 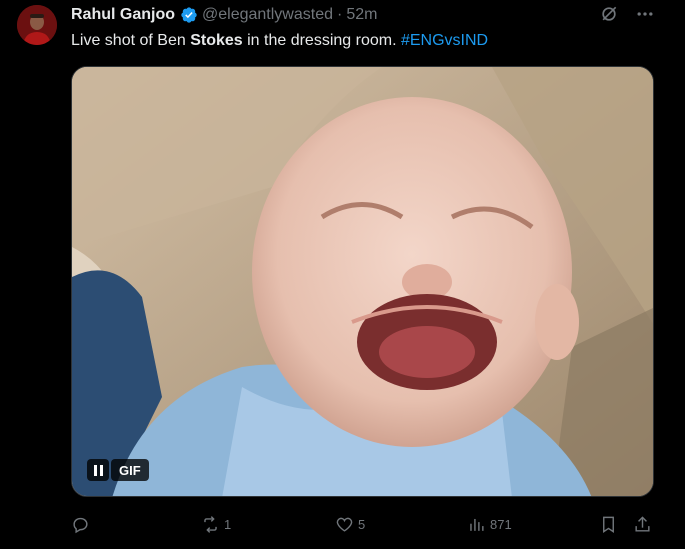 What do you see at coordinates (228, 524) in the screenshot?
I see `retweet-count: 1` at bounding box center [228, 524].